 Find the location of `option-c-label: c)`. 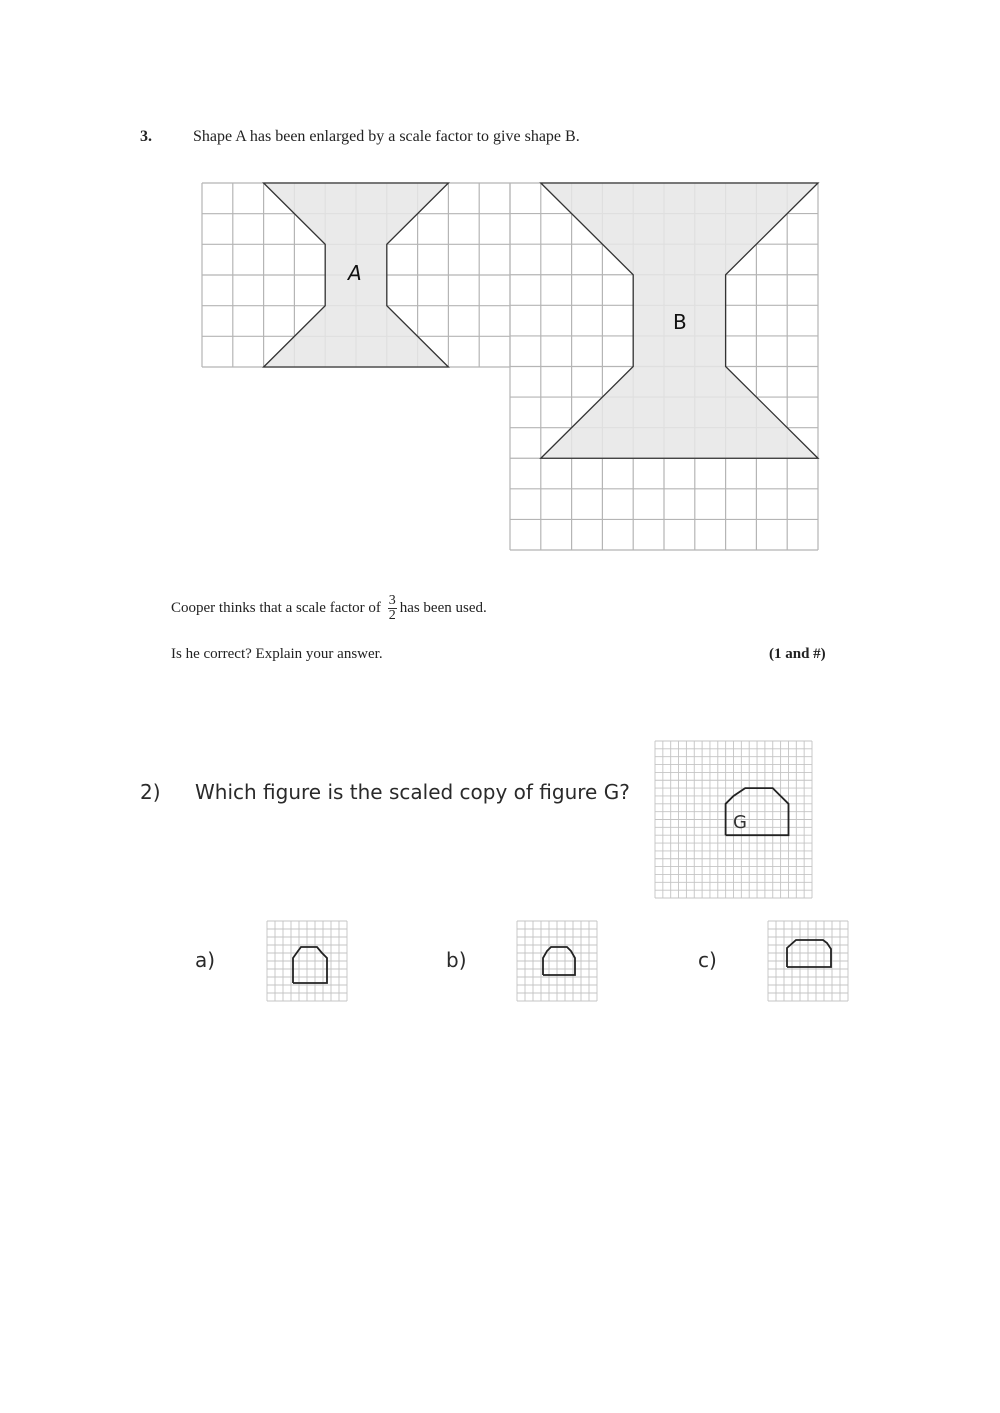

option-c-label: c) is located at coordinates (707, 960).